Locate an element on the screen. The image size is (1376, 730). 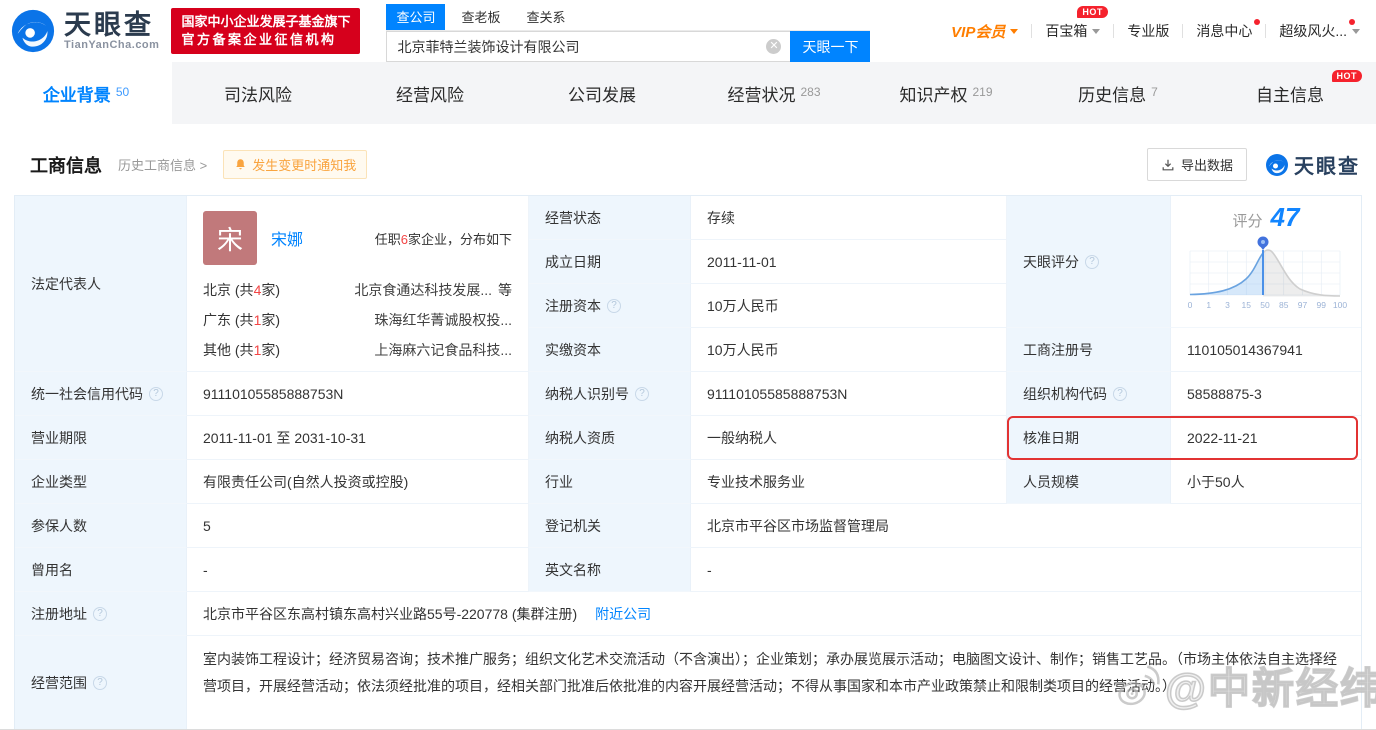
export-data-button: 导出数据 is located at coordinates (1196, 164).